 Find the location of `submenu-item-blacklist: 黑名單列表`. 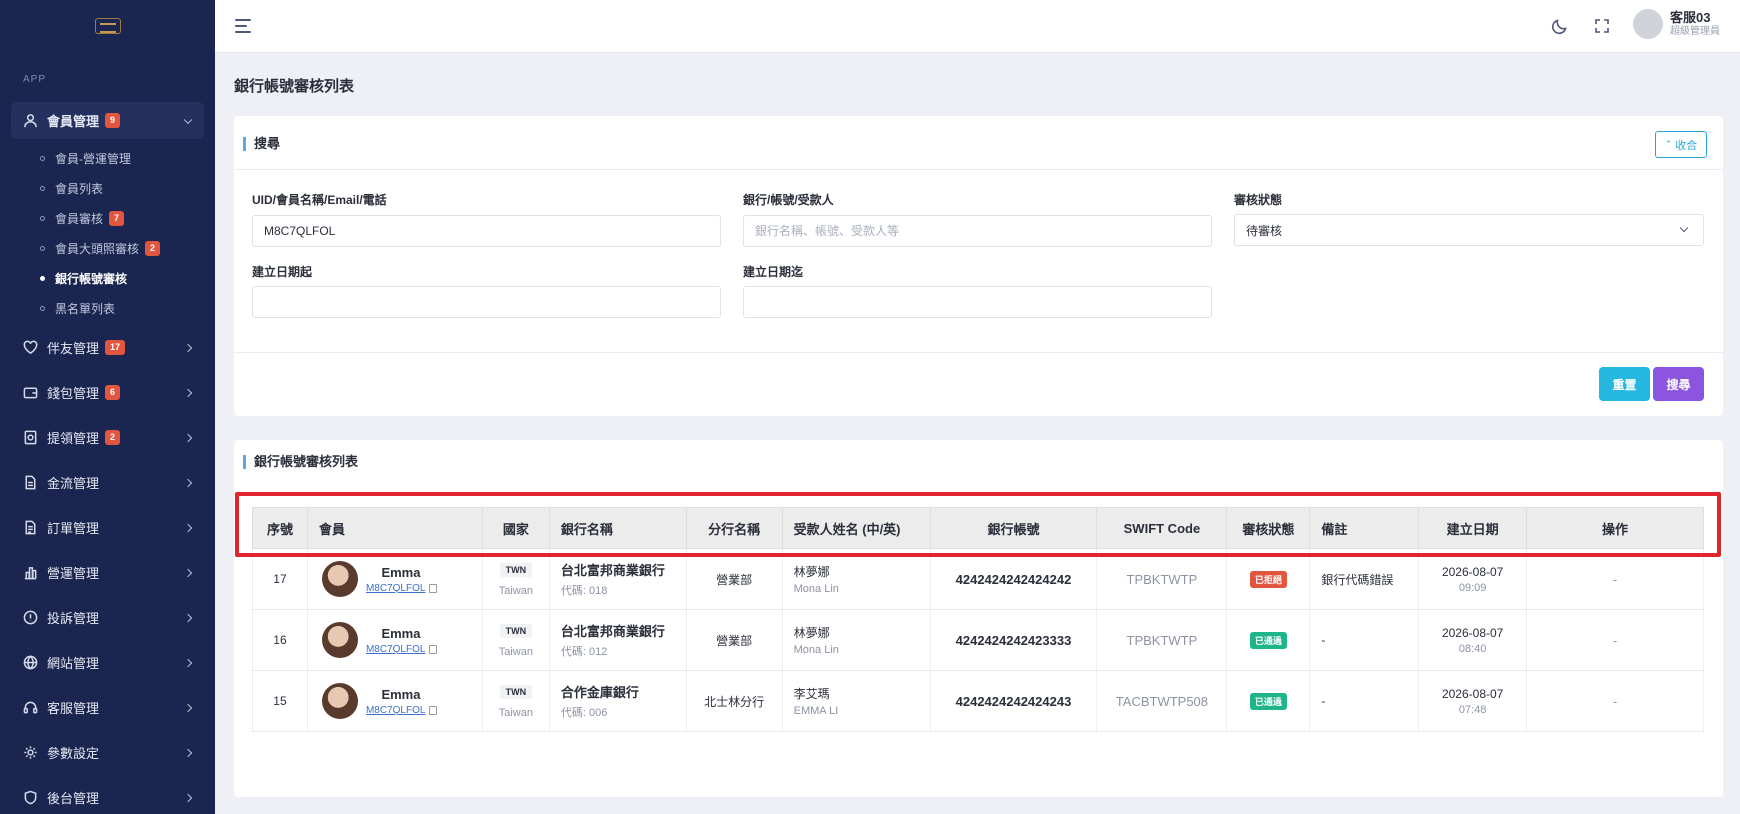

submenu-item-blacklist: 黑名單列表 is located at coordinates (107, 308).